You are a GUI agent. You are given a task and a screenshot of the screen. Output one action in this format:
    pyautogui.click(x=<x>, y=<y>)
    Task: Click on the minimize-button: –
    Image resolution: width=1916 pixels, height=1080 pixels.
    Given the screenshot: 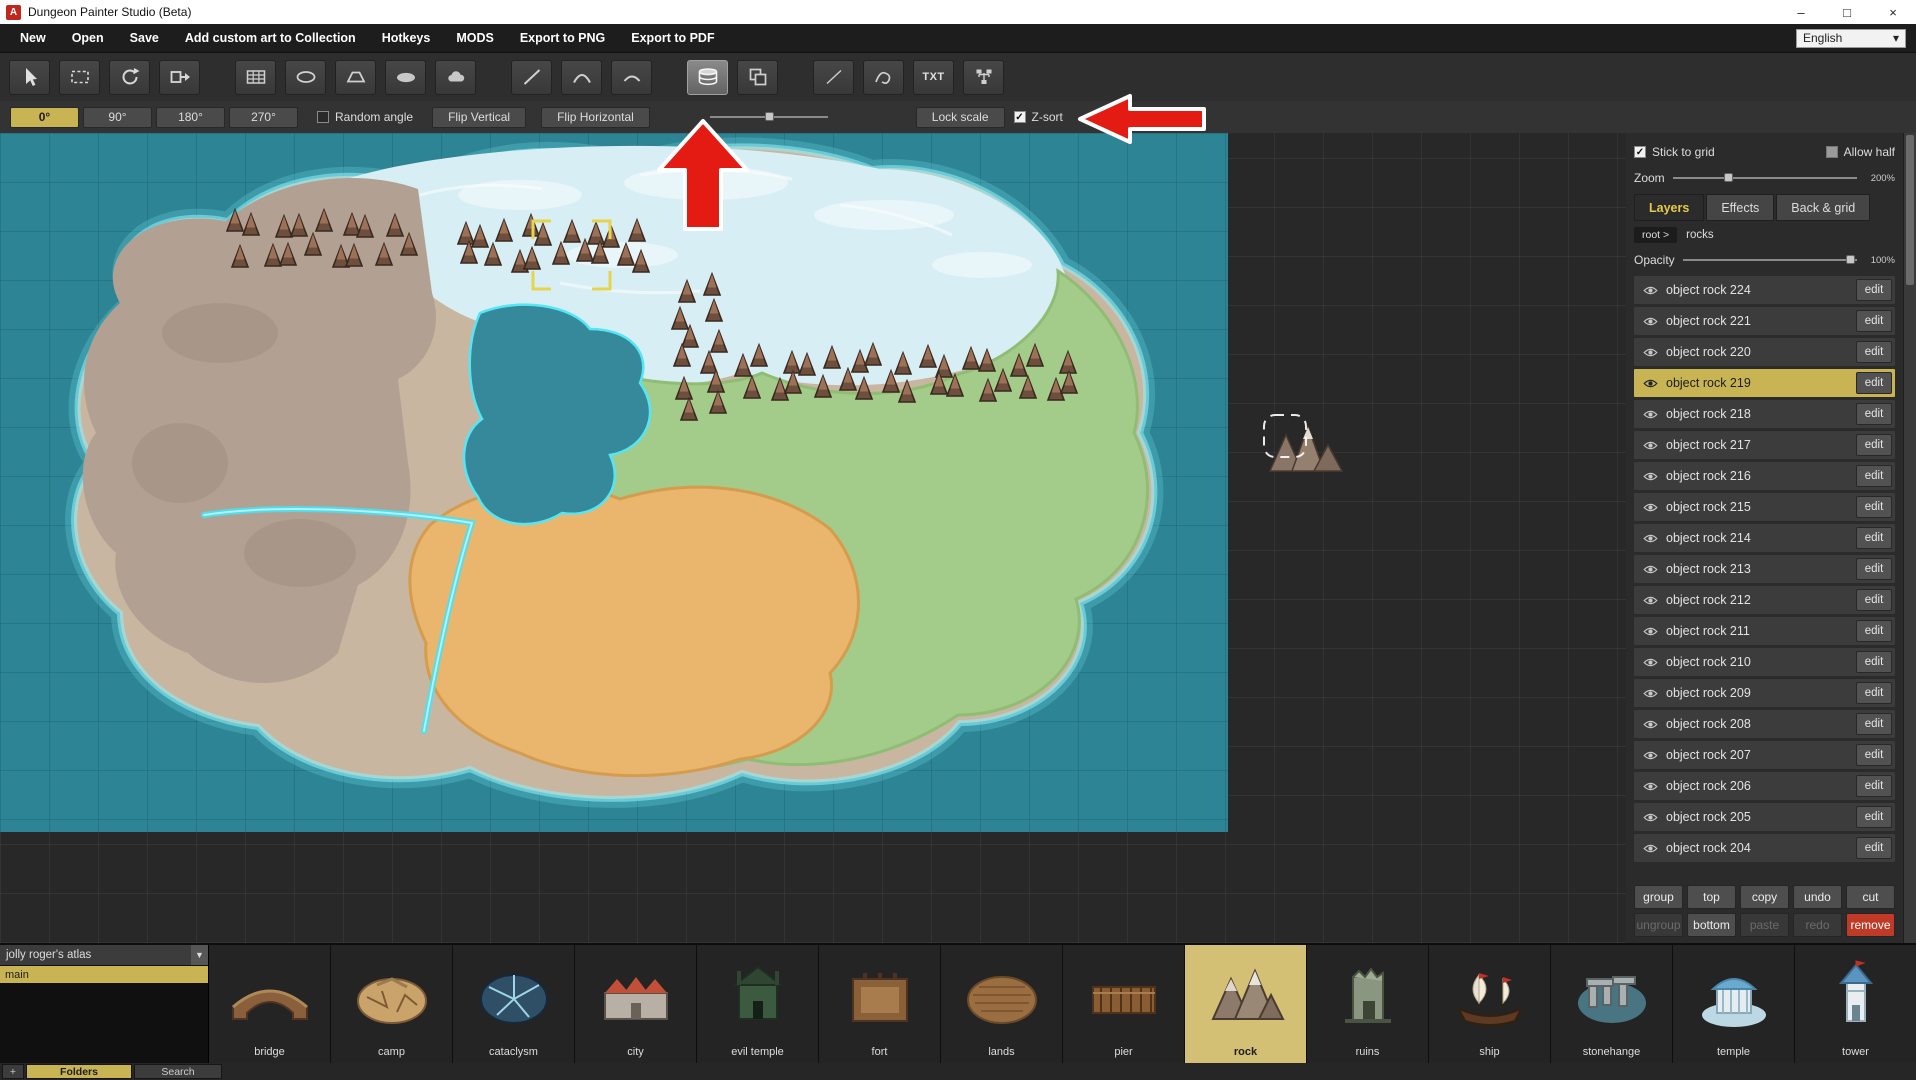 What is the action you would take?
    pyautogui.click(x=1801, y=12)
    